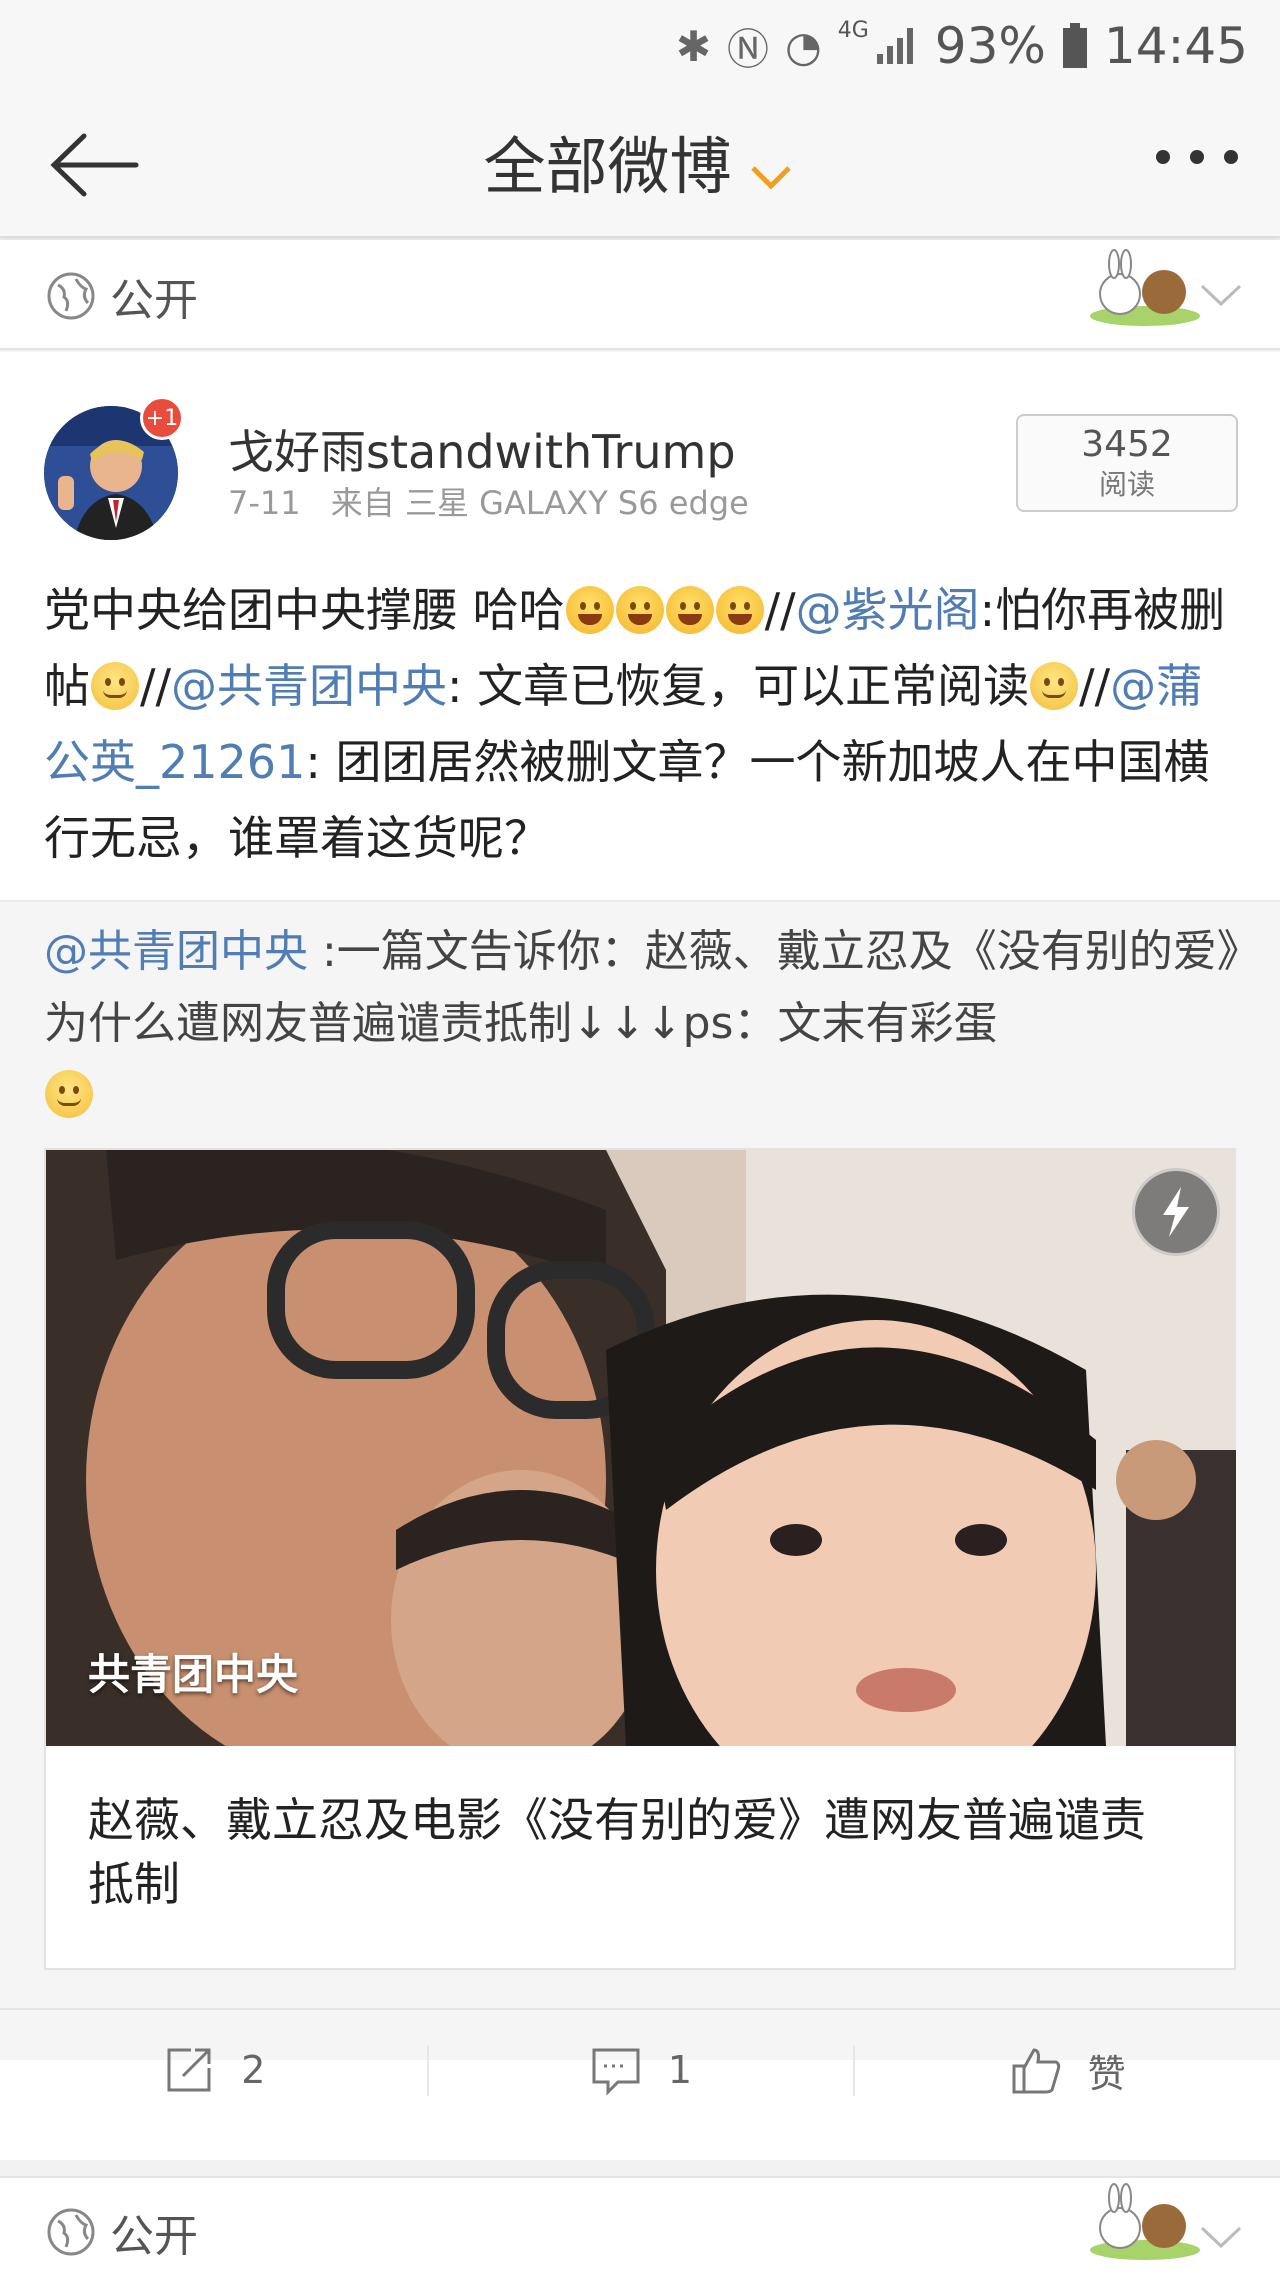 The height and width of the screenshot is (2276, 1280). Describe the element at coordinates (1175, 46) in the screenshot. I see `clock: 14:45` at that location.